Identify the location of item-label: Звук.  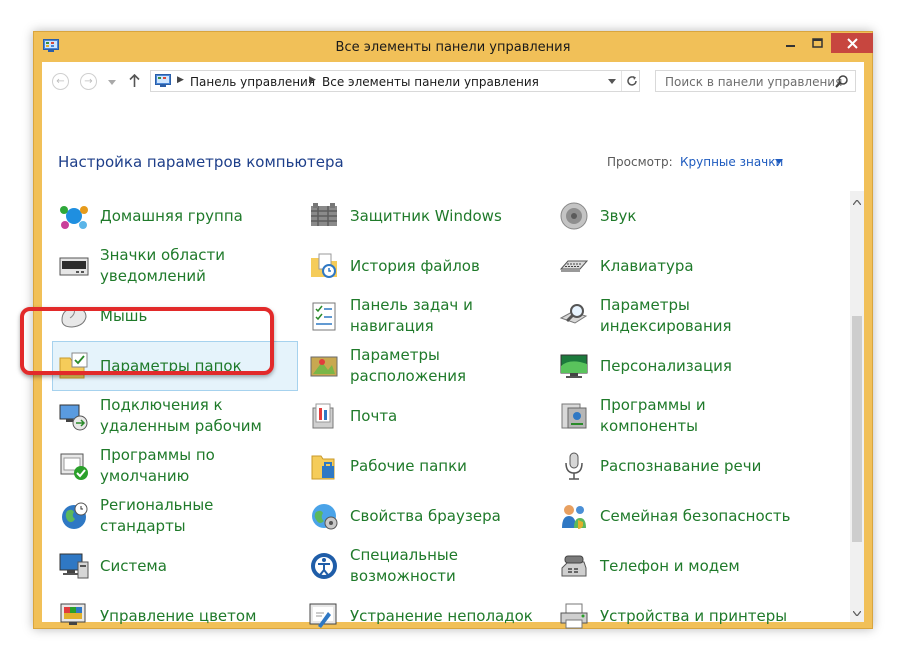
(618, 215).